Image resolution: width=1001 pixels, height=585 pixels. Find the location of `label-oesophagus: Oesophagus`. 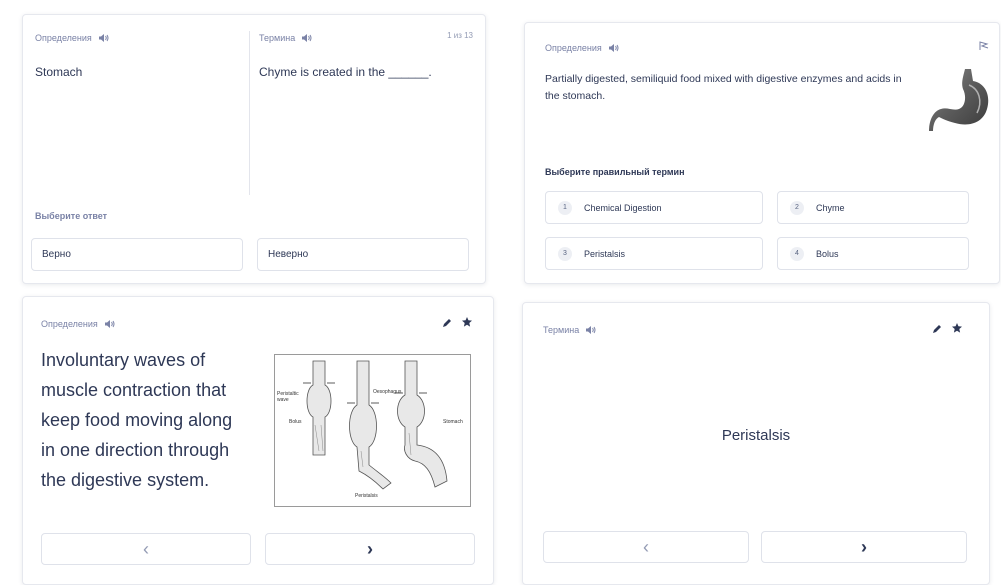

label-oesophagus: Oesophagus is located at coordinates (387, 392).